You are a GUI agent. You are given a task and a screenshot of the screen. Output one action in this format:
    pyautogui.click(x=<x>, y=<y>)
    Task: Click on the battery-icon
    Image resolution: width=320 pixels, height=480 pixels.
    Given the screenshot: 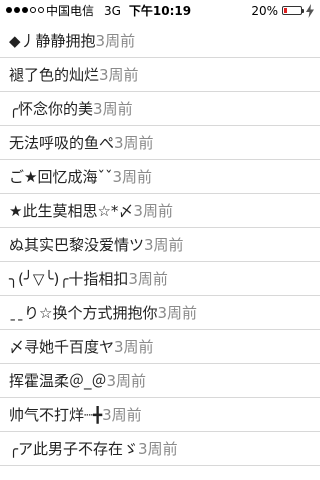 What is the action you would take?
    pyautogui.click(x=293, y=10)
    